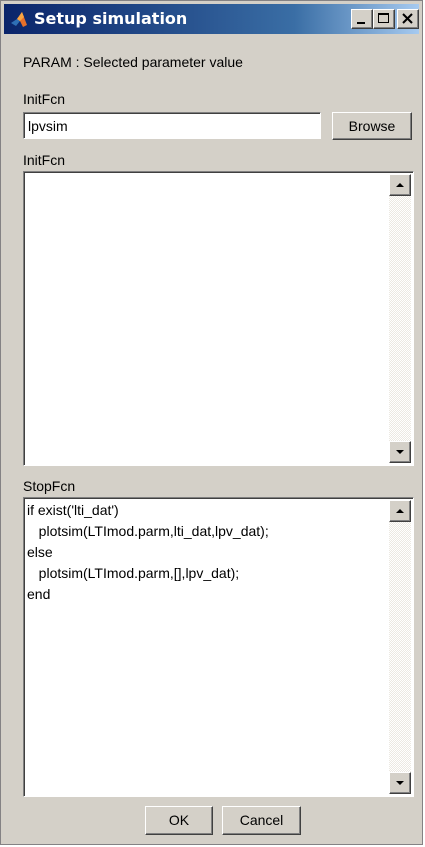  Describe the element at coordinates (40, 552) in the screenshot. I see `code-line: else` at that location.